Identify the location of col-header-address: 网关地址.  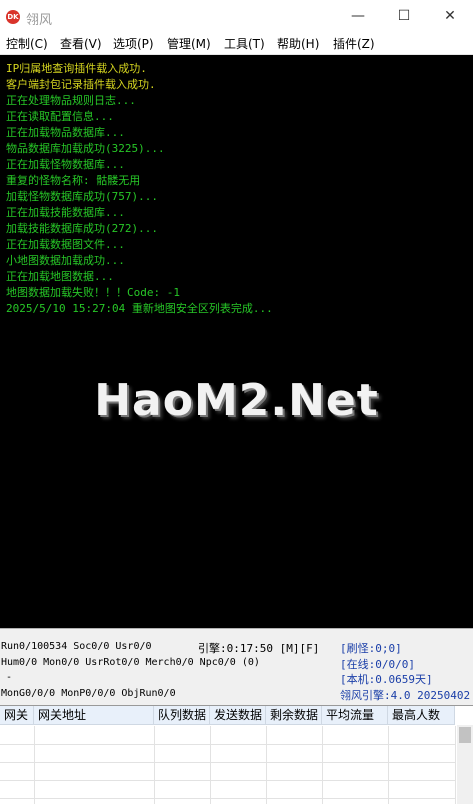
(94, 715).